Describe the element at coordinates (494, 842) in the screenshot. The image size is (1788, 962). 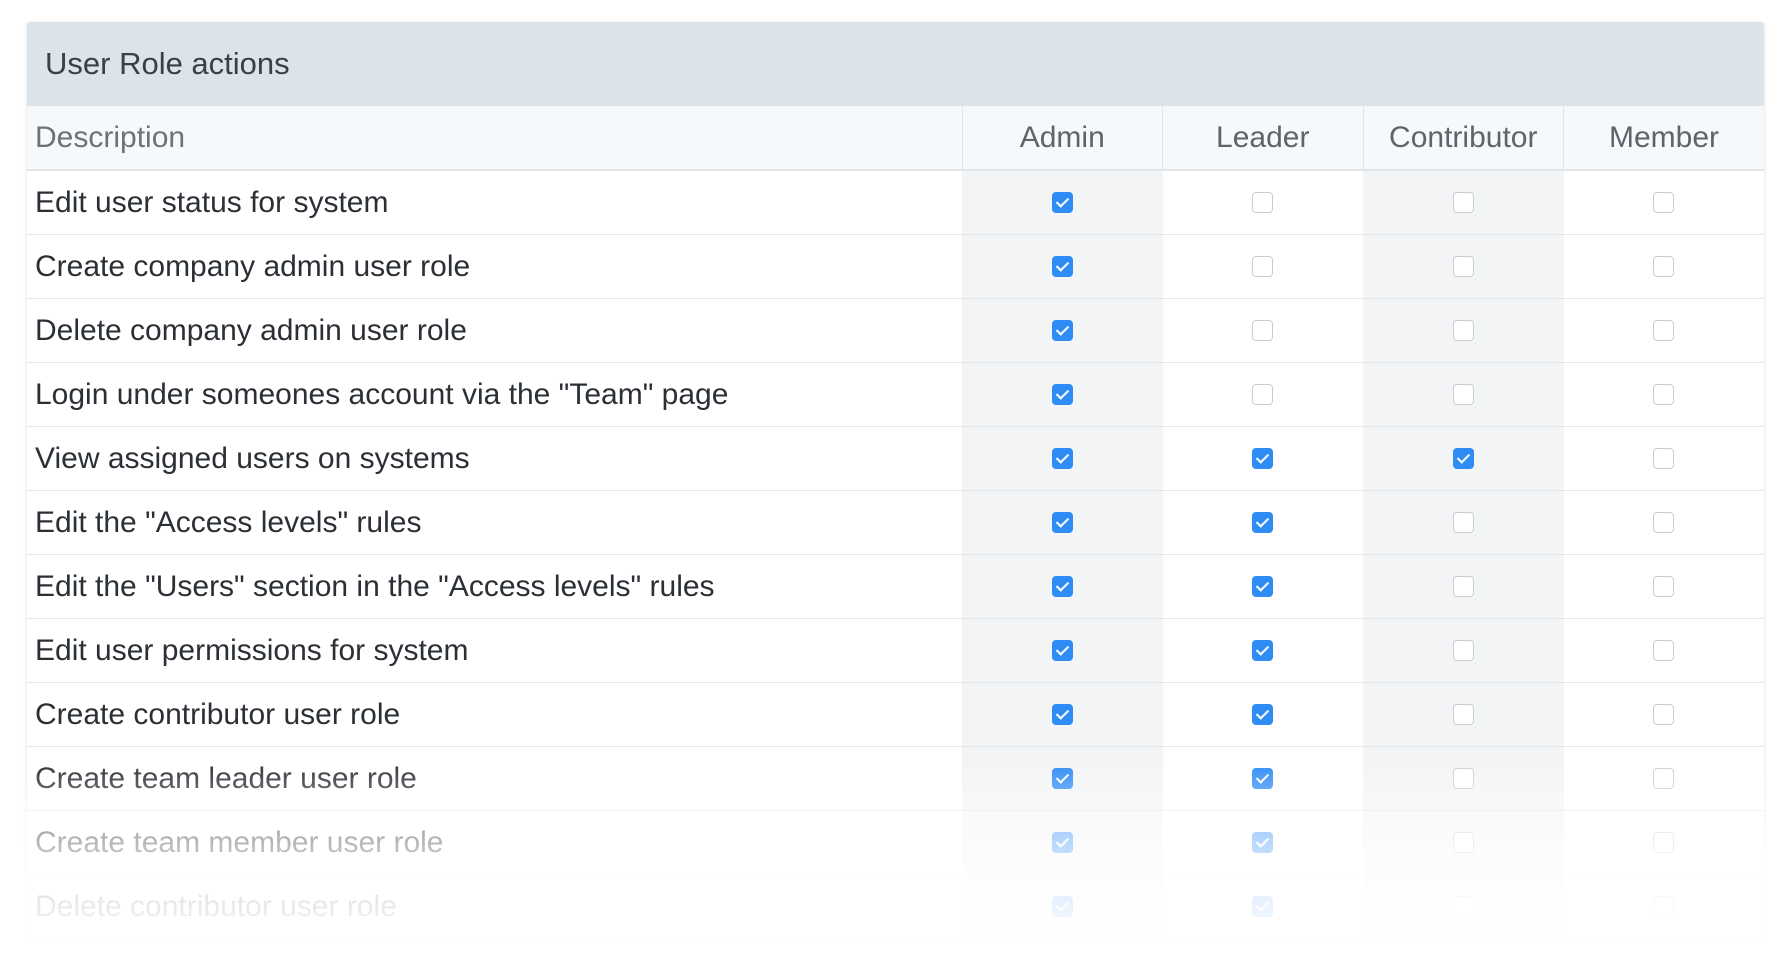
I see `permission-description: Create team member user role` at that location.